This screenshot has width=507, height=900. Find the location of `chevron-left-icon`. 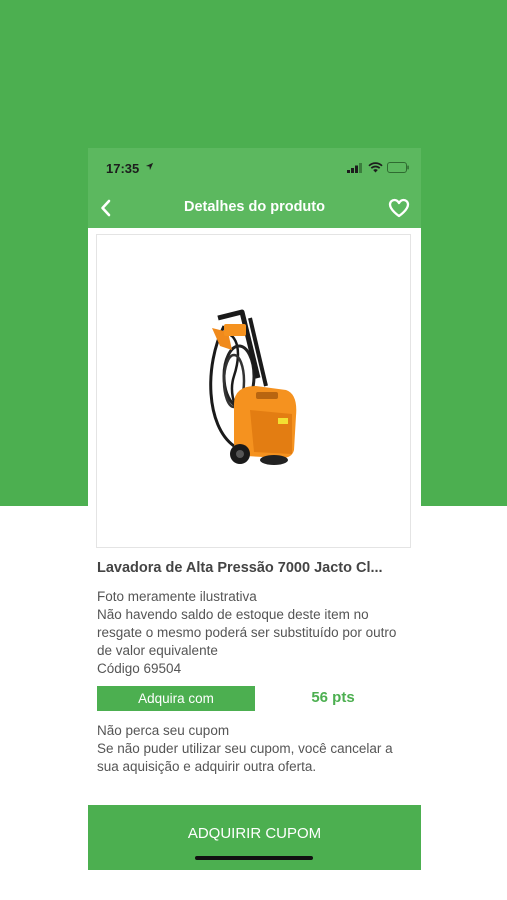

chevron-left-icon is located at coordinates (106, 208).